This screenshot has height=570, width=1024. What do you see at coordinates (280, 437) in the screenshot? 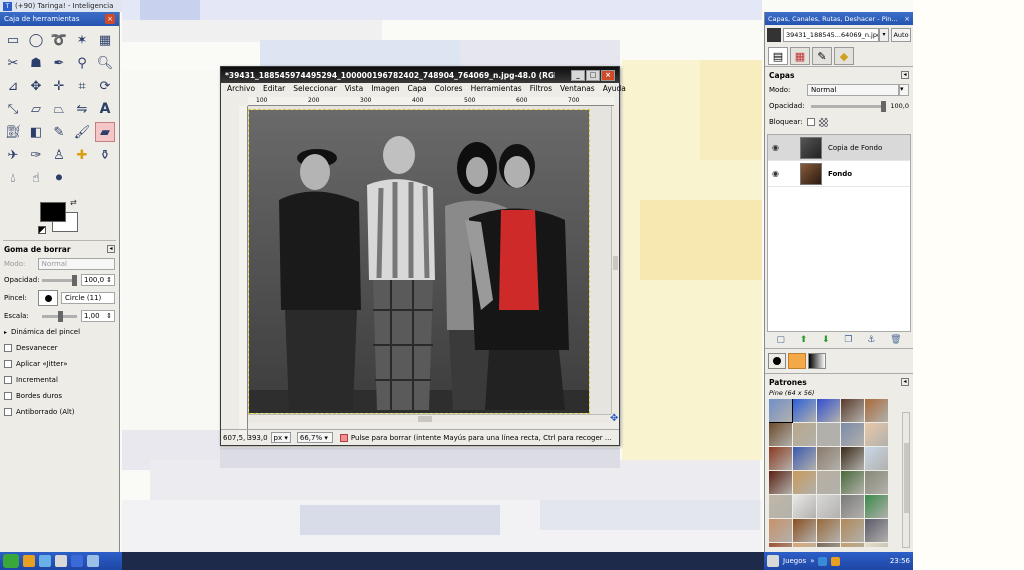
I see `unit-select: px ▾` at bounding box center [280, 437].